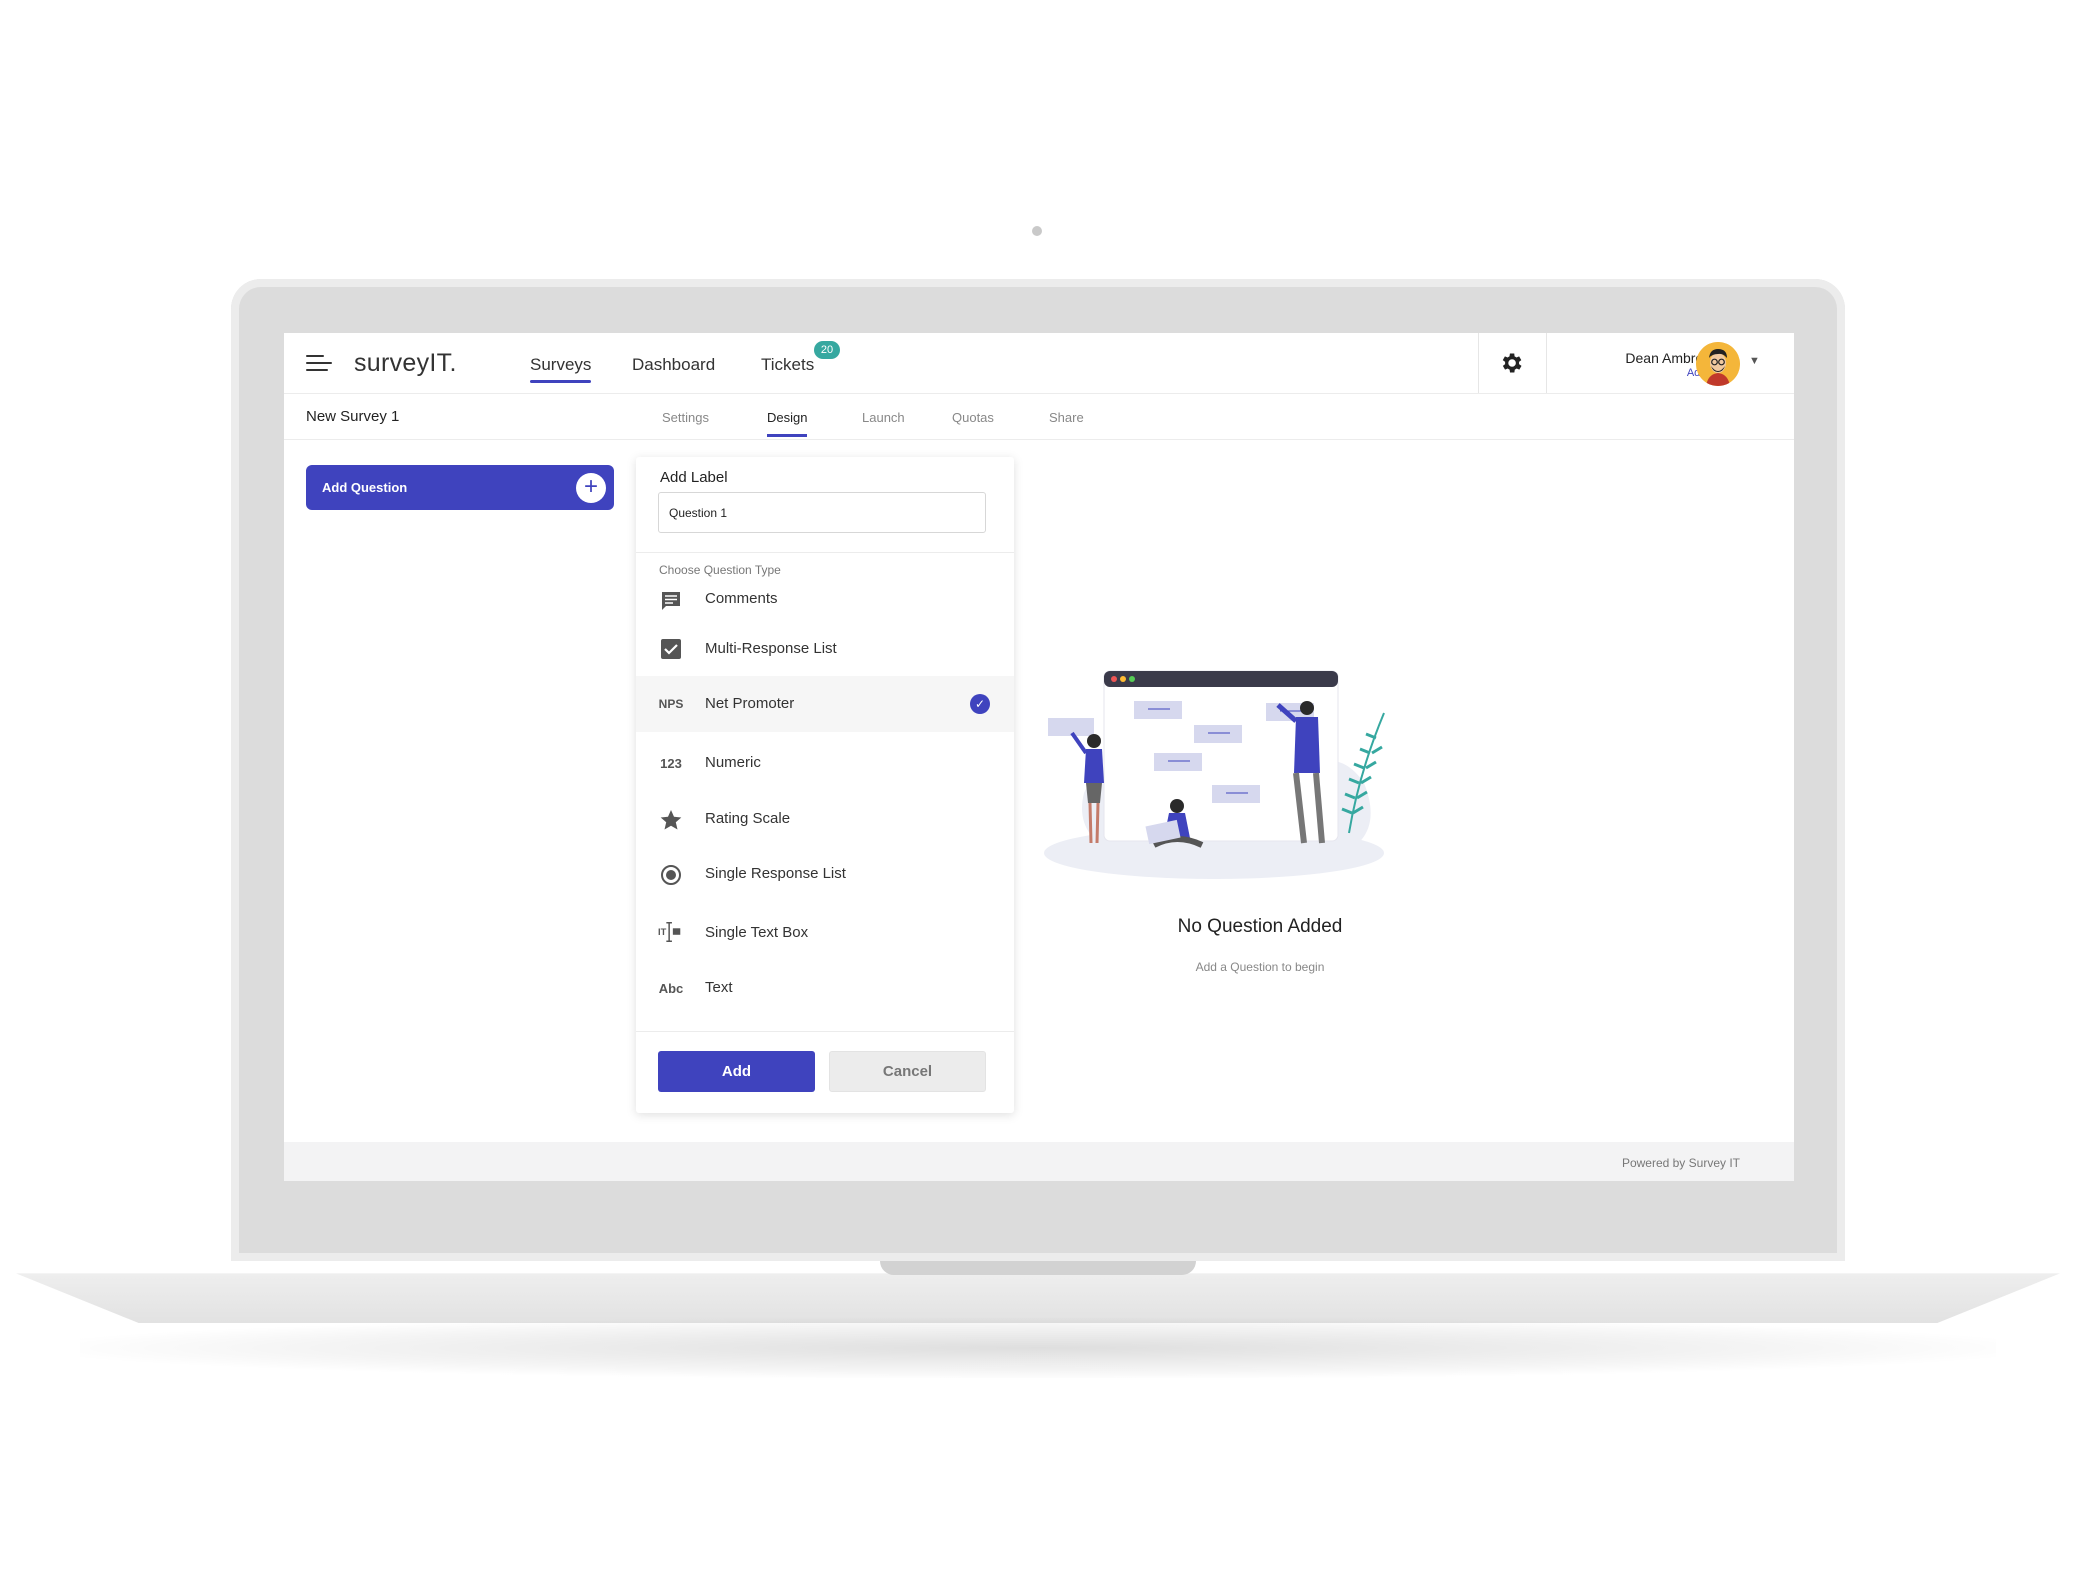 The width and height of the screenshot is (2076, 1578). What do you see at coordinates (1511, 363) in the screenshot?
I see `gear-icon` at bounding box center [1511, 363].